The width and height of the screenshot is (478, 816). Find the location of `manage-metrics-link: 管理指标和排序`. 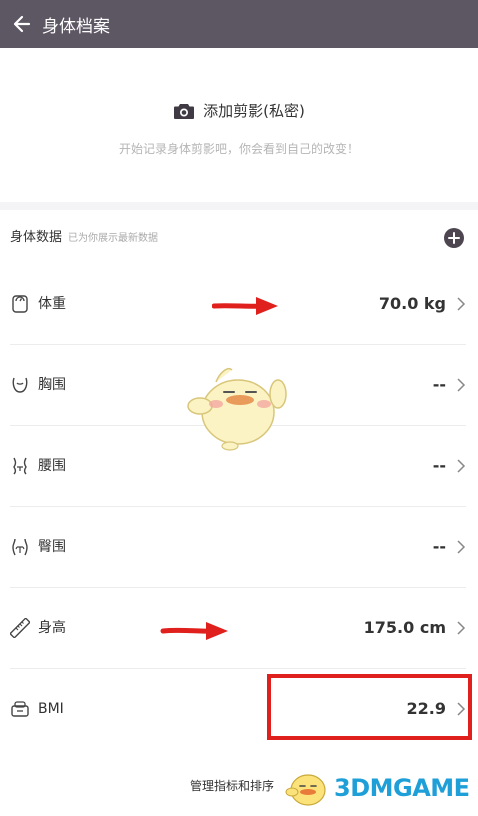

manage-metrics-link: 管理指标和排序 is located at coordinates (232, 785).